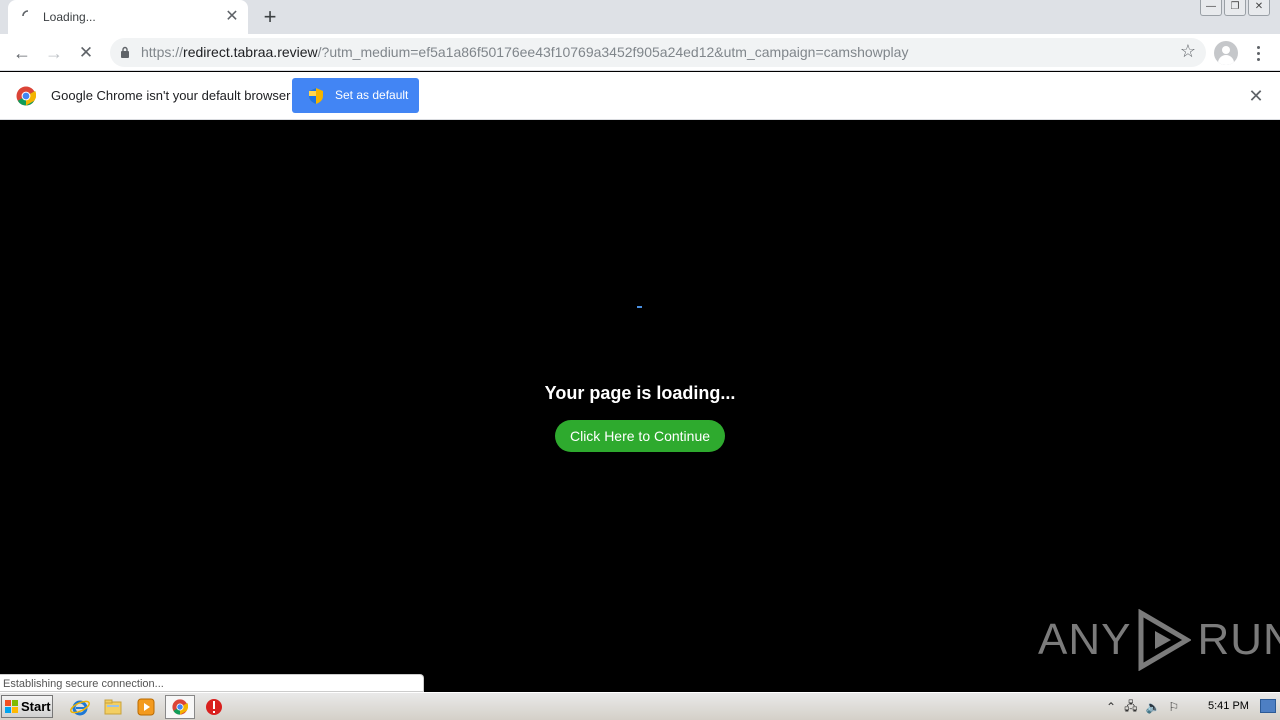  What do you see at coordinates (125, 52) in the screenshot?
I see `lock-icon` at bounding box center [125, 52].